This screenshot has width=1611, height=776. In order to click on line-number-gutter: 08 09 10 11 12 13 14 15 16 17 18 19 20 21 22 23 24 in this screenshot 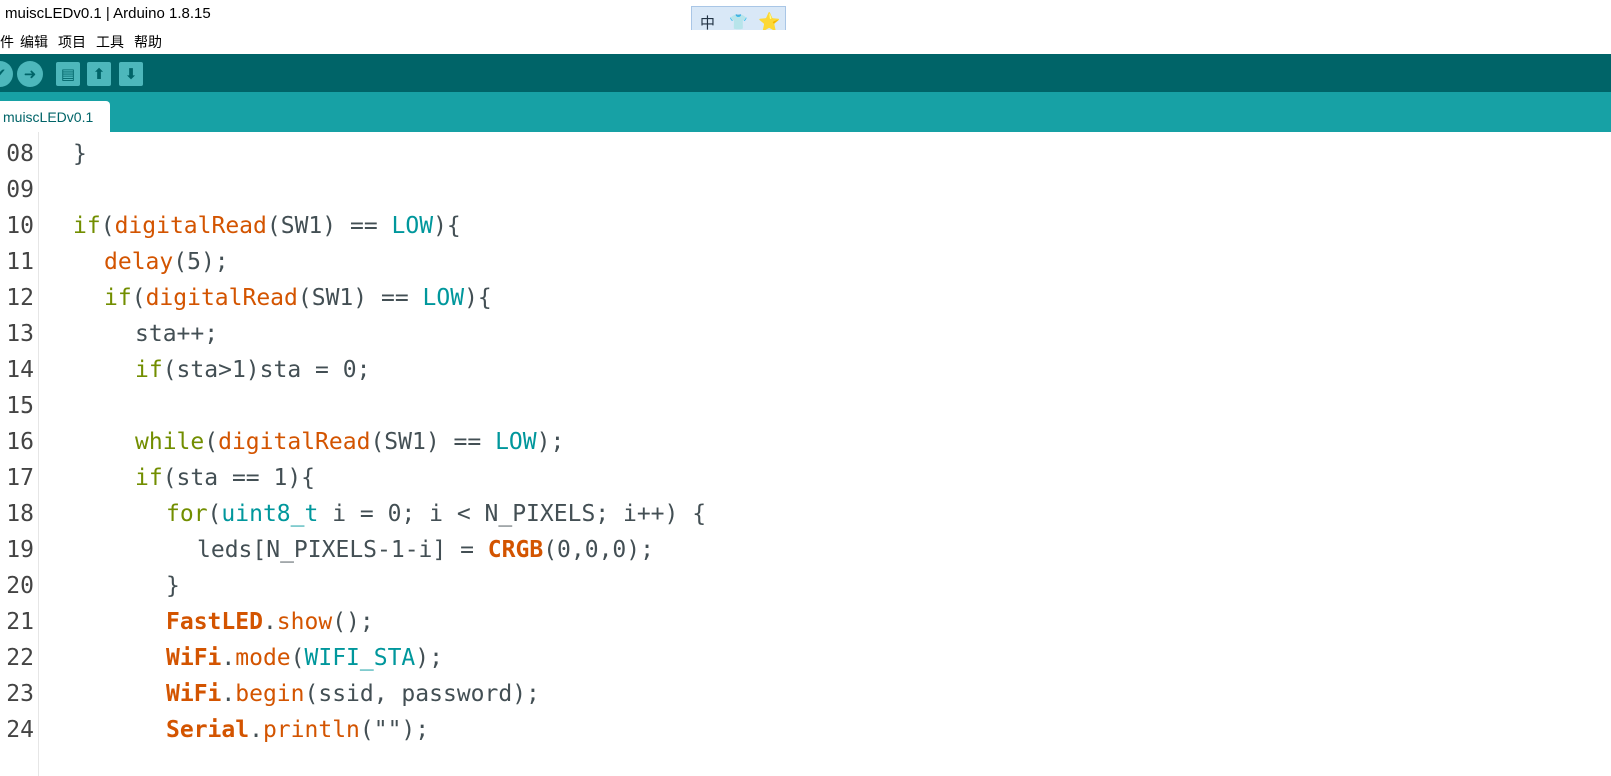, I will do `click(19, 454)`.